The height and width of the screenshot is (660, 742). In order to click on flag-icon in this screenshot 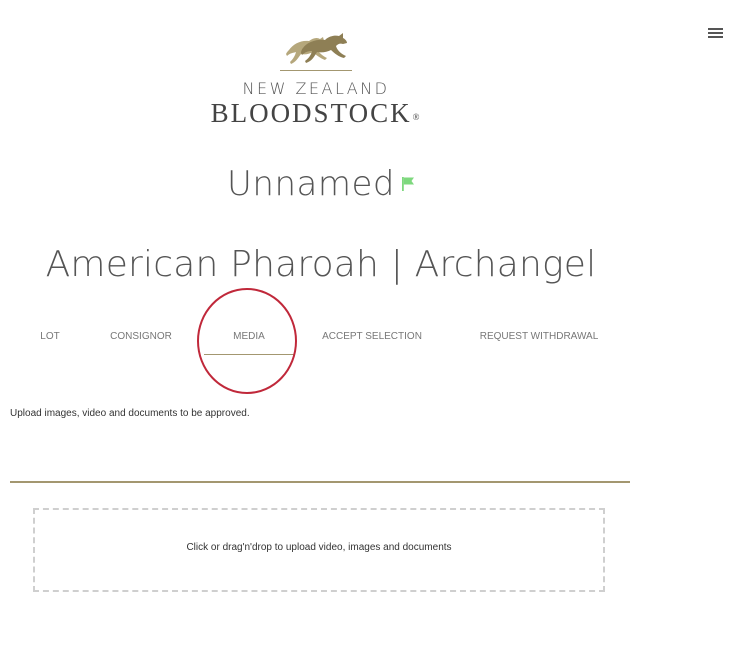, I will do `click(407, 183)`.